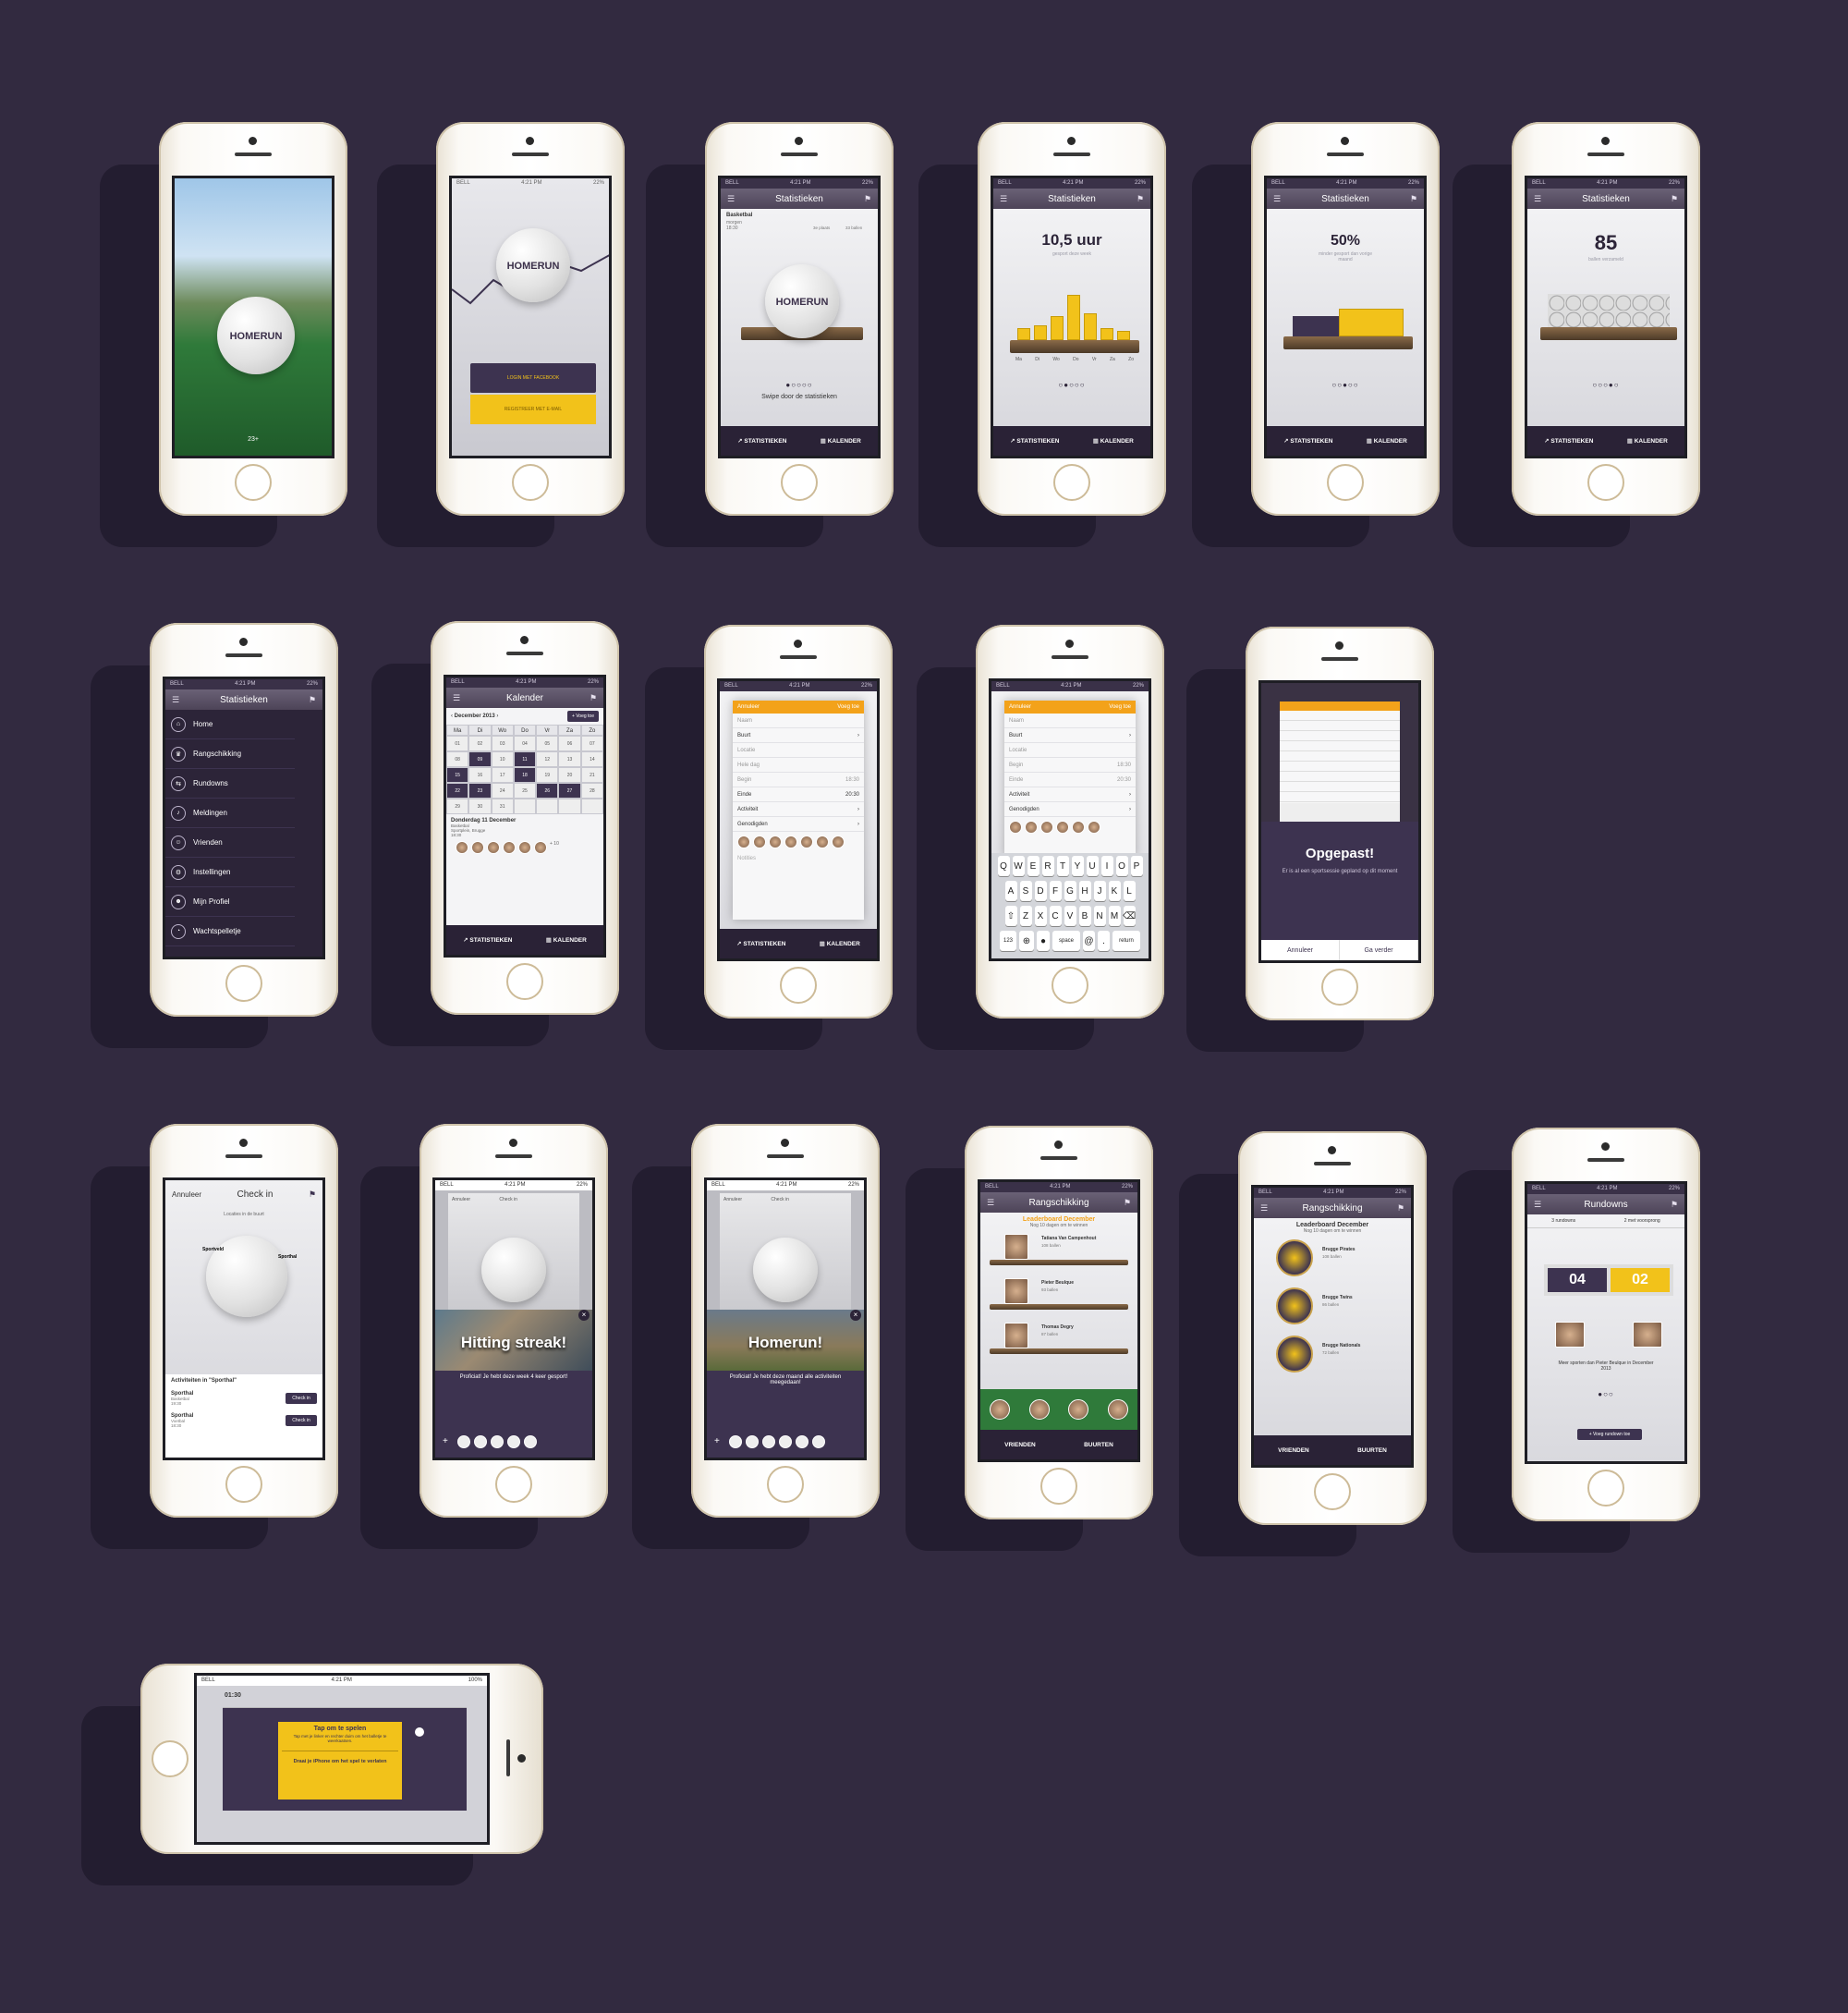 The height and width of the screenshot is (2013, 1848). Describe the element at coordinates (1606, 1394) in the screenshot. I see `page-dots: ●○○` at that location.